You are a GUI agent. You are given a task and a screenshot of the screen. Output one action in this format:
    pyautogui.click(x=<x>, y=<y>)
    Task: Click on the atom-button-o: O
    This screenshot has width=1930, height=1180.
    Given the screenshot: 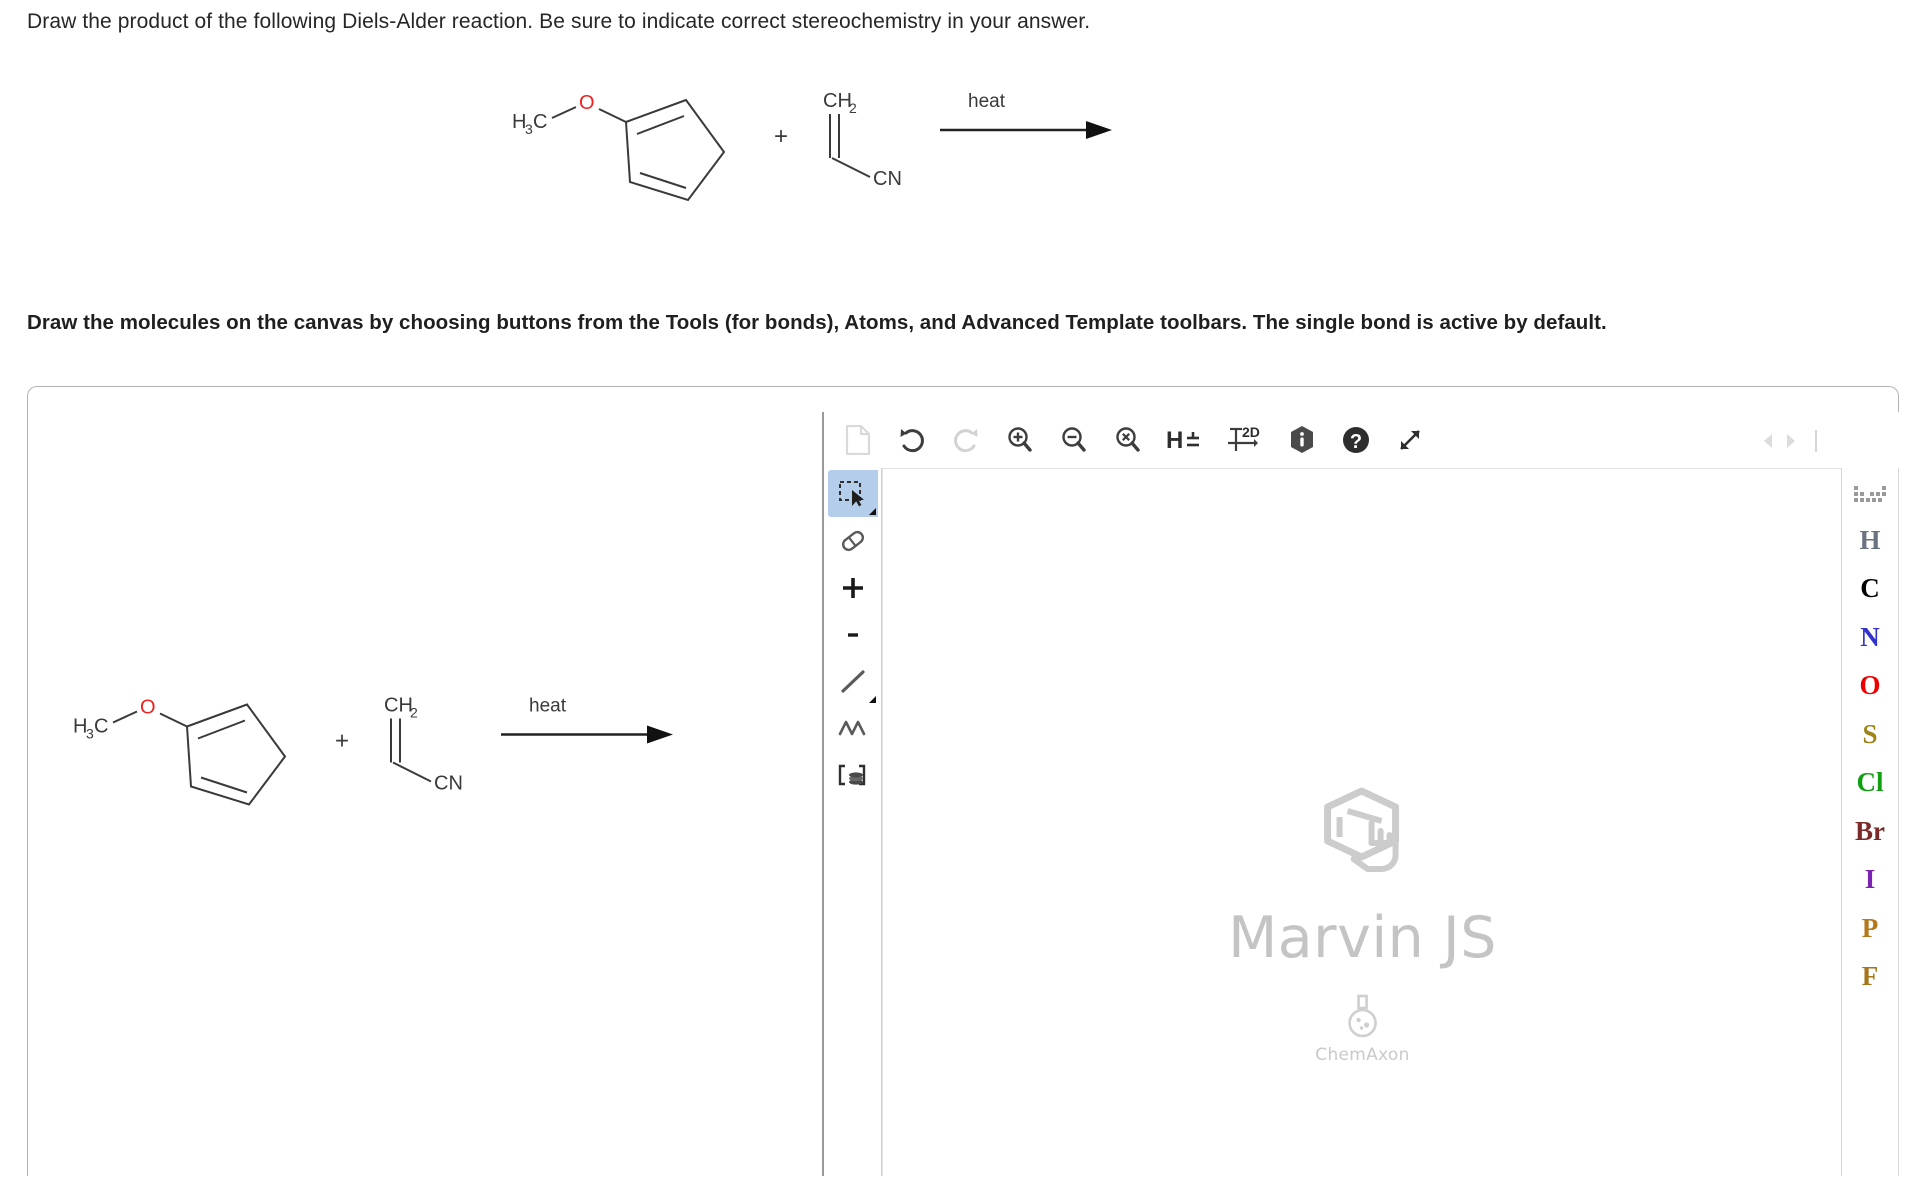 What is the action you would take?
    pyautogui.click(x=1870, y=686)
    